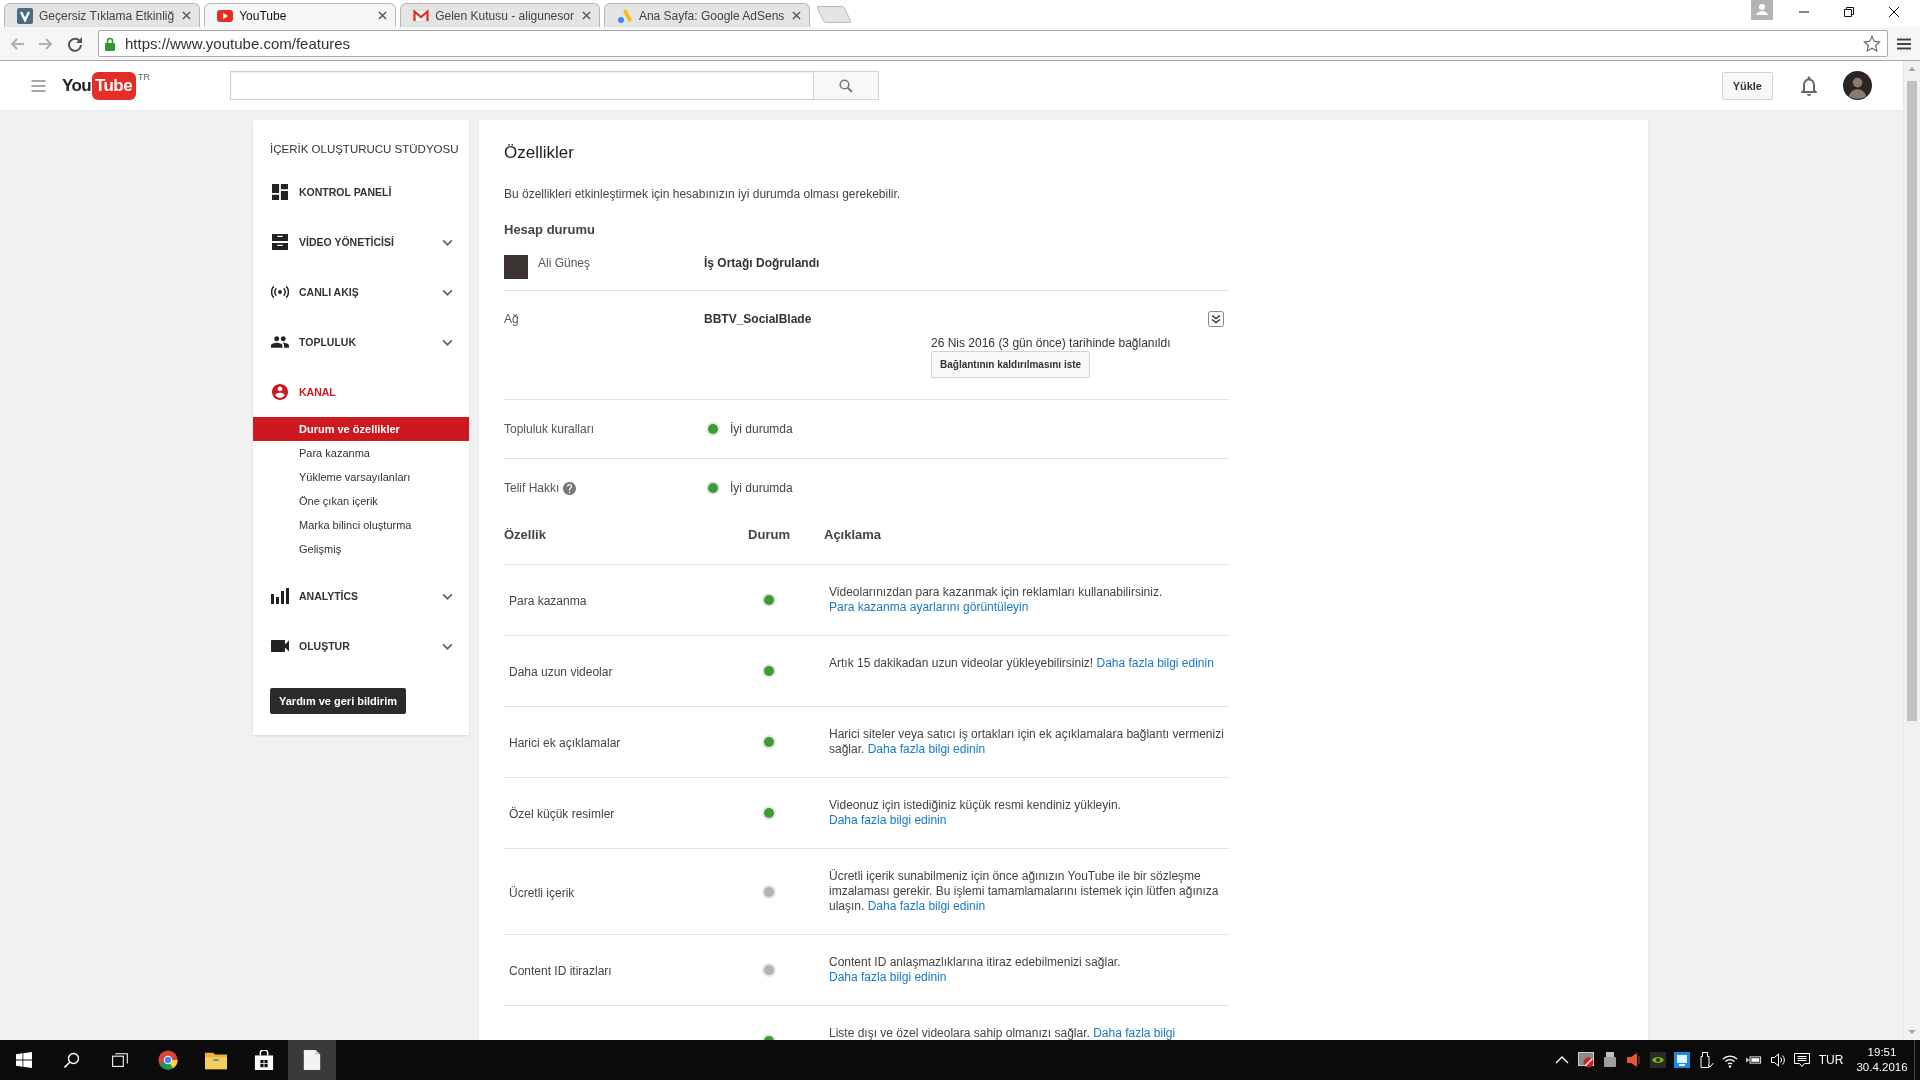  What do you see at coordinates (1658, 1060) in the screenshot?
I see `eye-logo-icon` at bounding box center [1658, 1060].